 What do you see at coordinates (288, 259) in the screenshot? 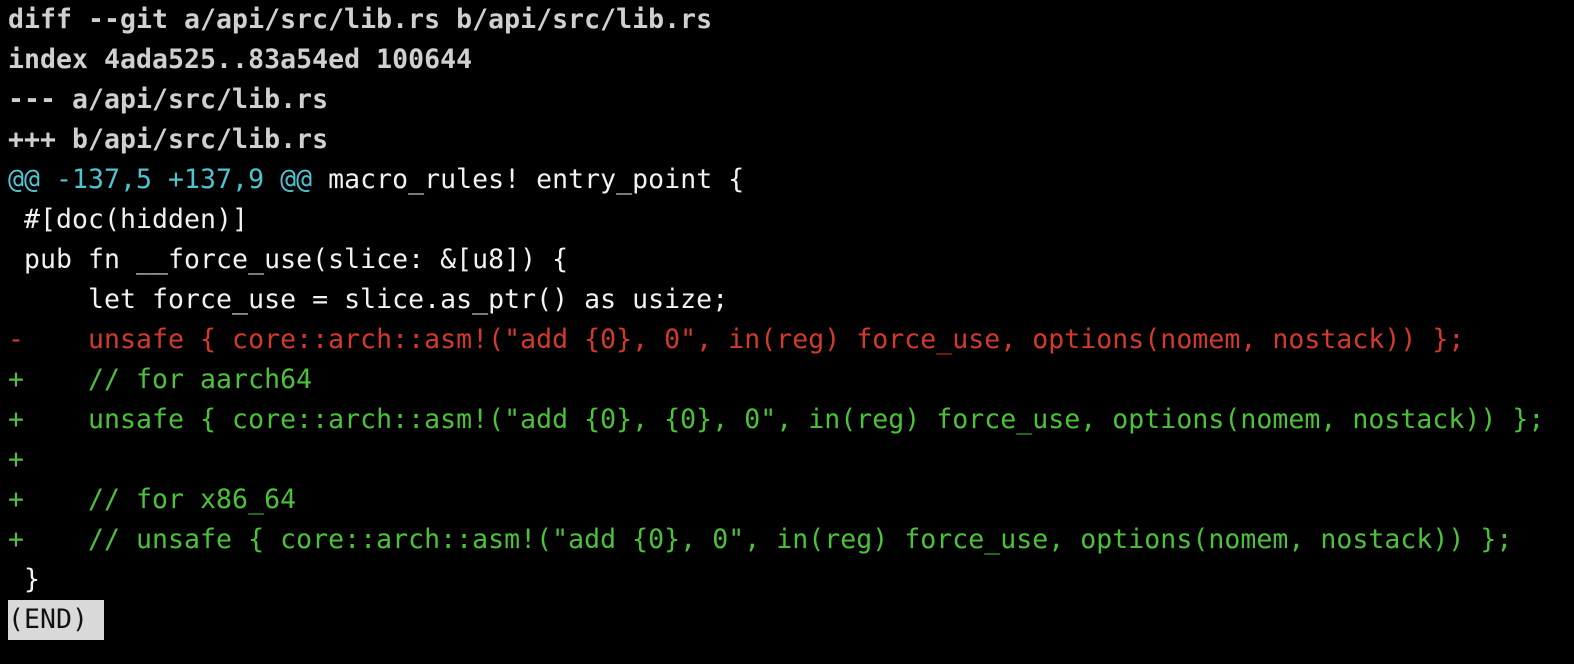
I see `diff-context-line: pub fn __force_use(slice: &[u8]) {` at bounding box center [288, 259].